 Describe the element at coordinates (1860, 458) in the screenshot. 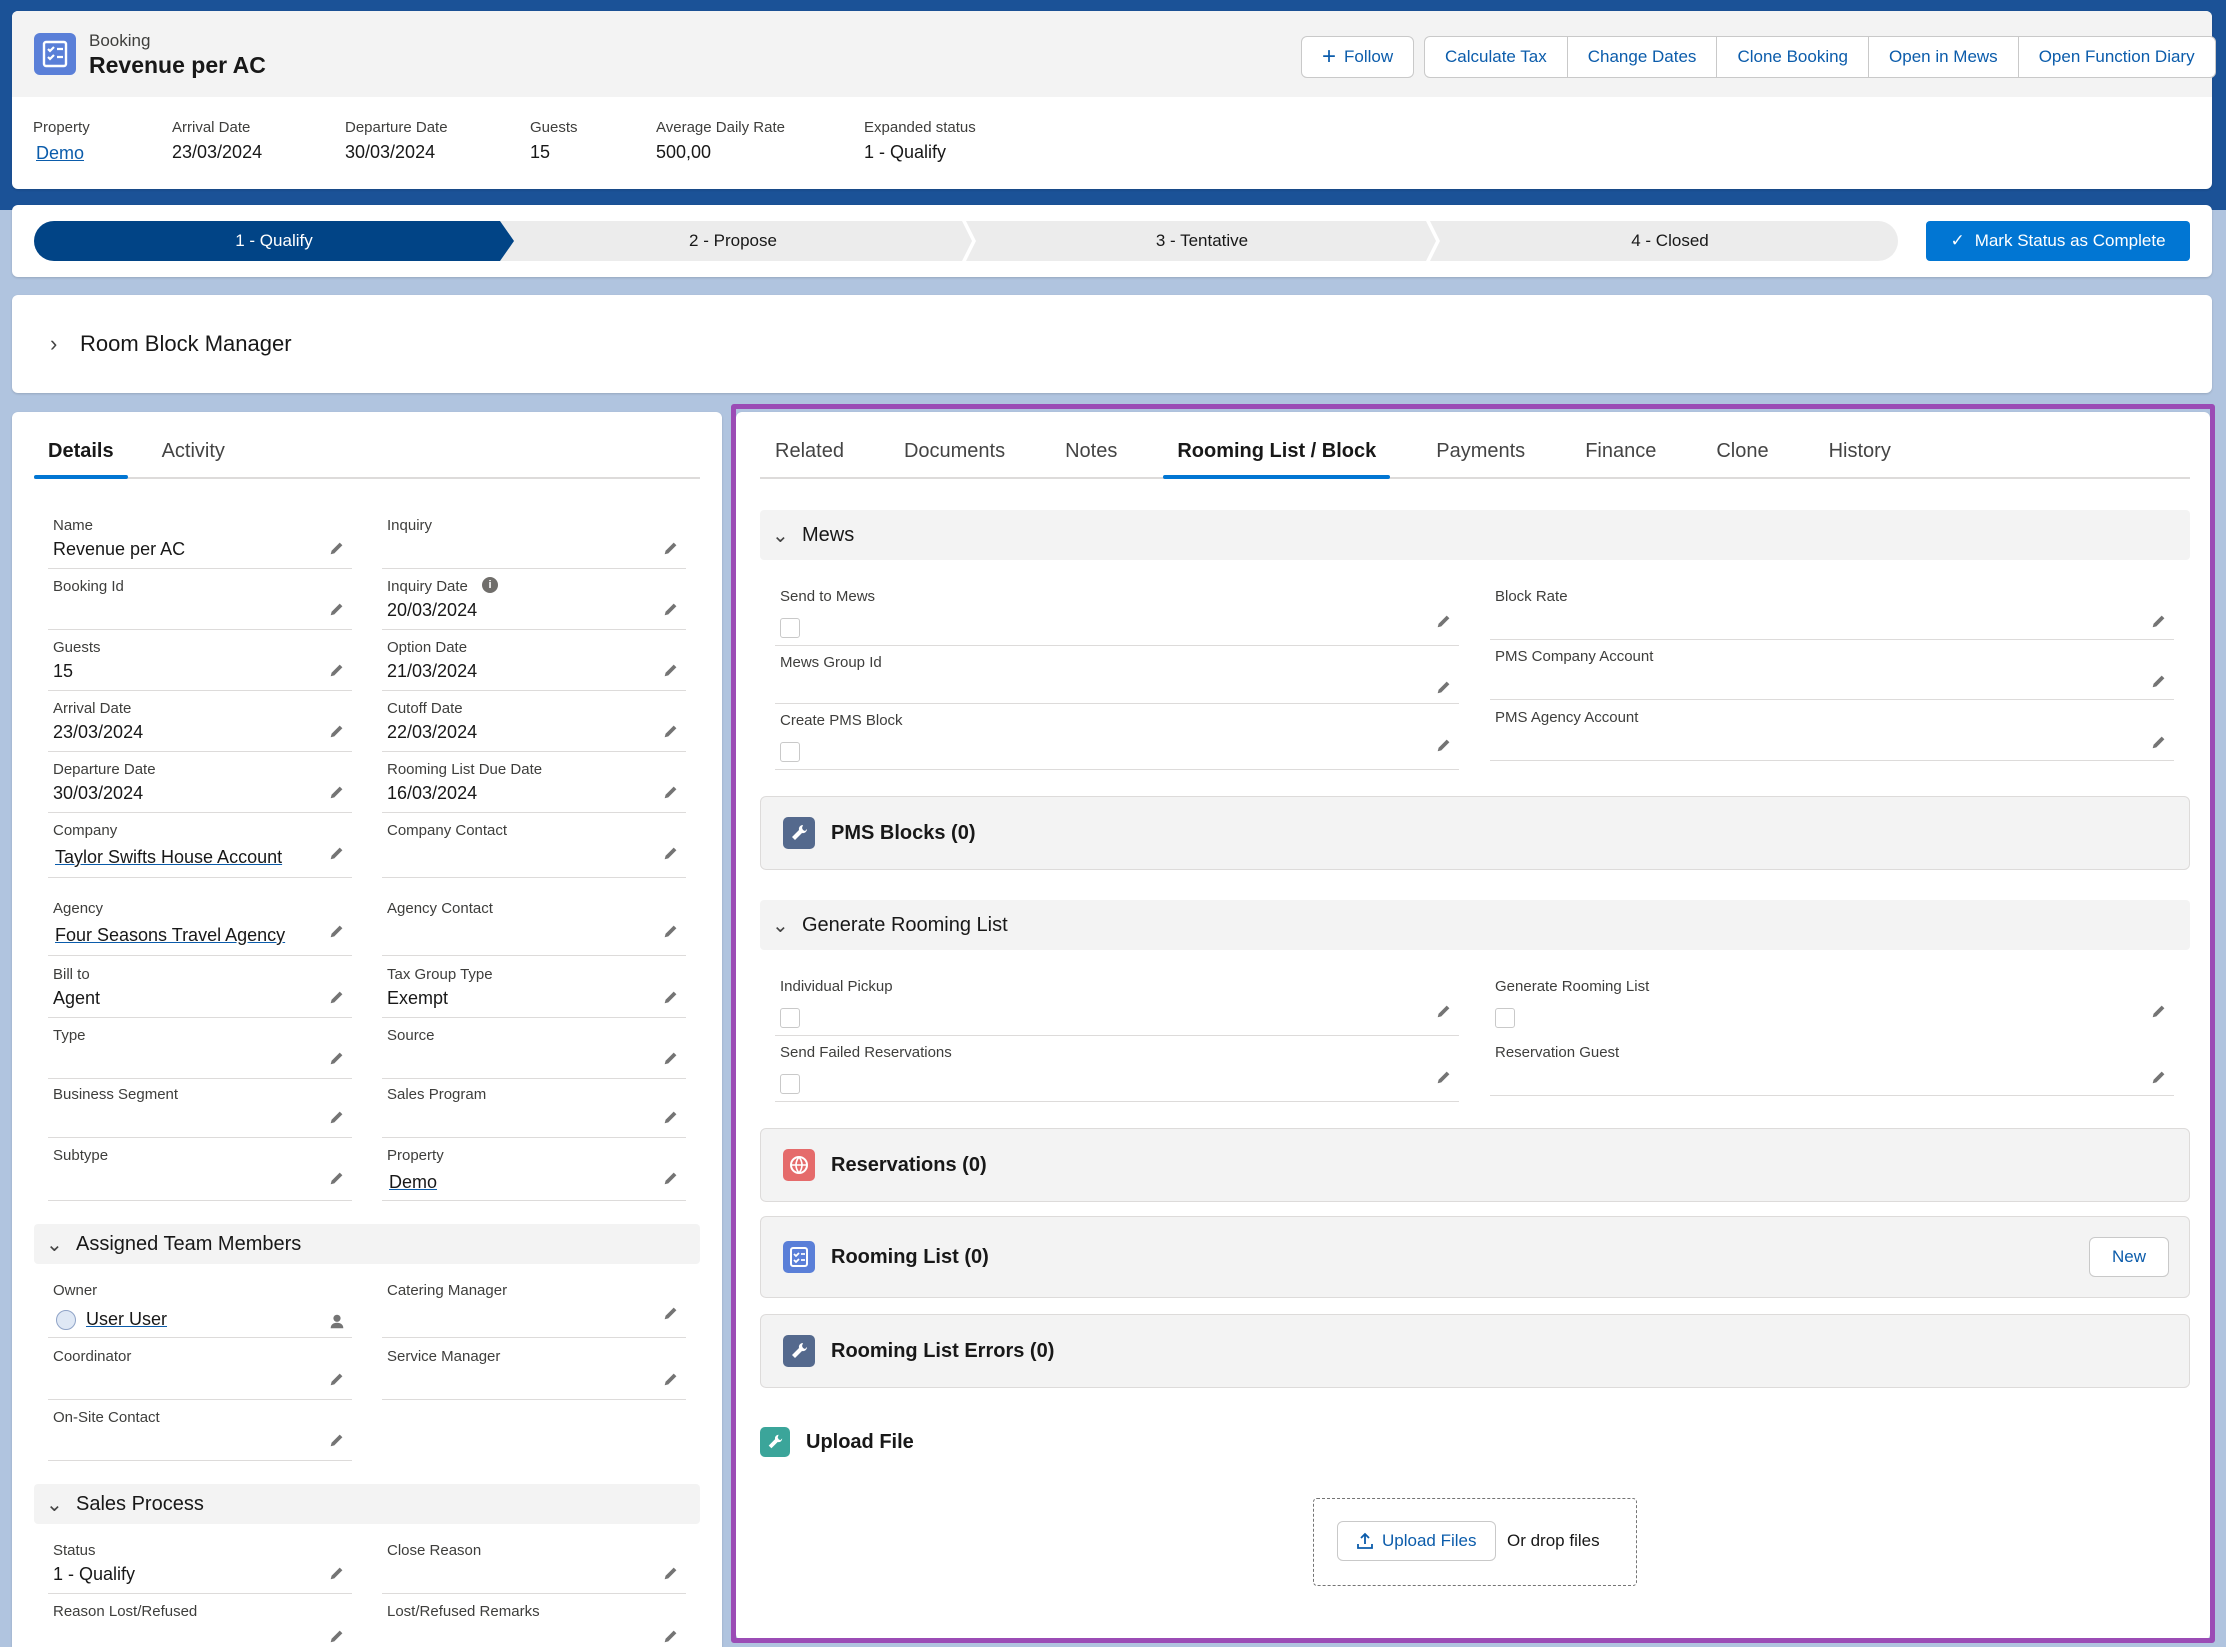

I see `tab-history: History` at that location.